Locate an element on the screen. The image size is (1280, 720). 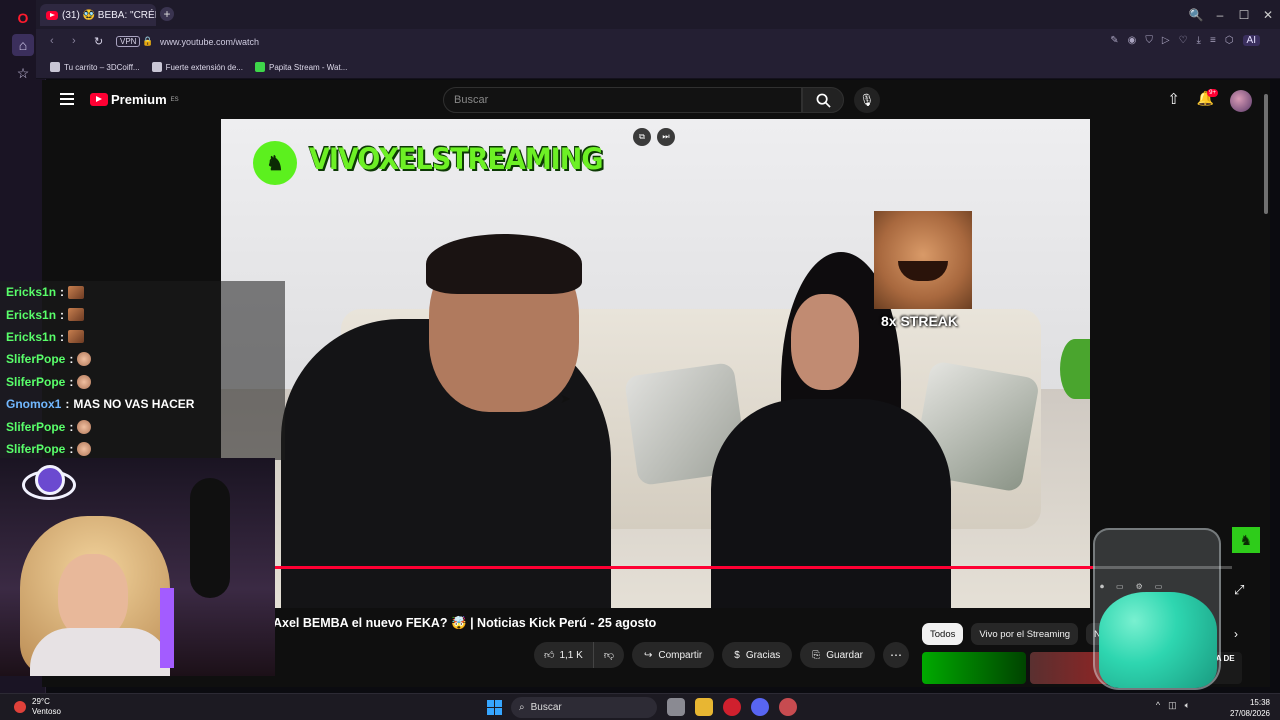
ai-button: AI is located at coordinates (1251, 40).